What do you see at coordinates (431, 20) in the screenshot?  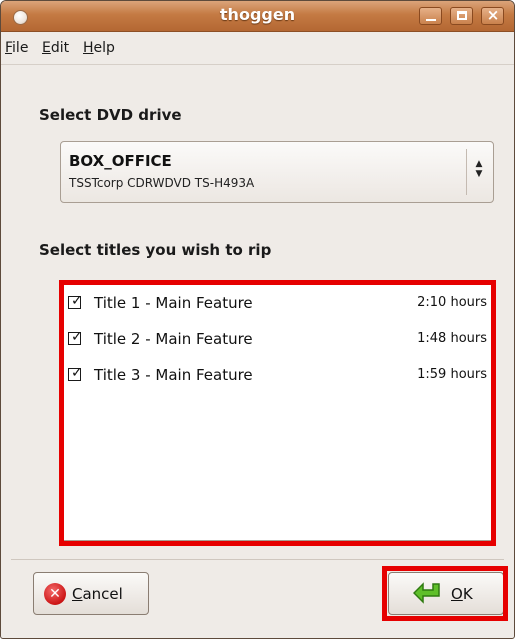 I see `minimize-icon` at bounding box center [431, 20].